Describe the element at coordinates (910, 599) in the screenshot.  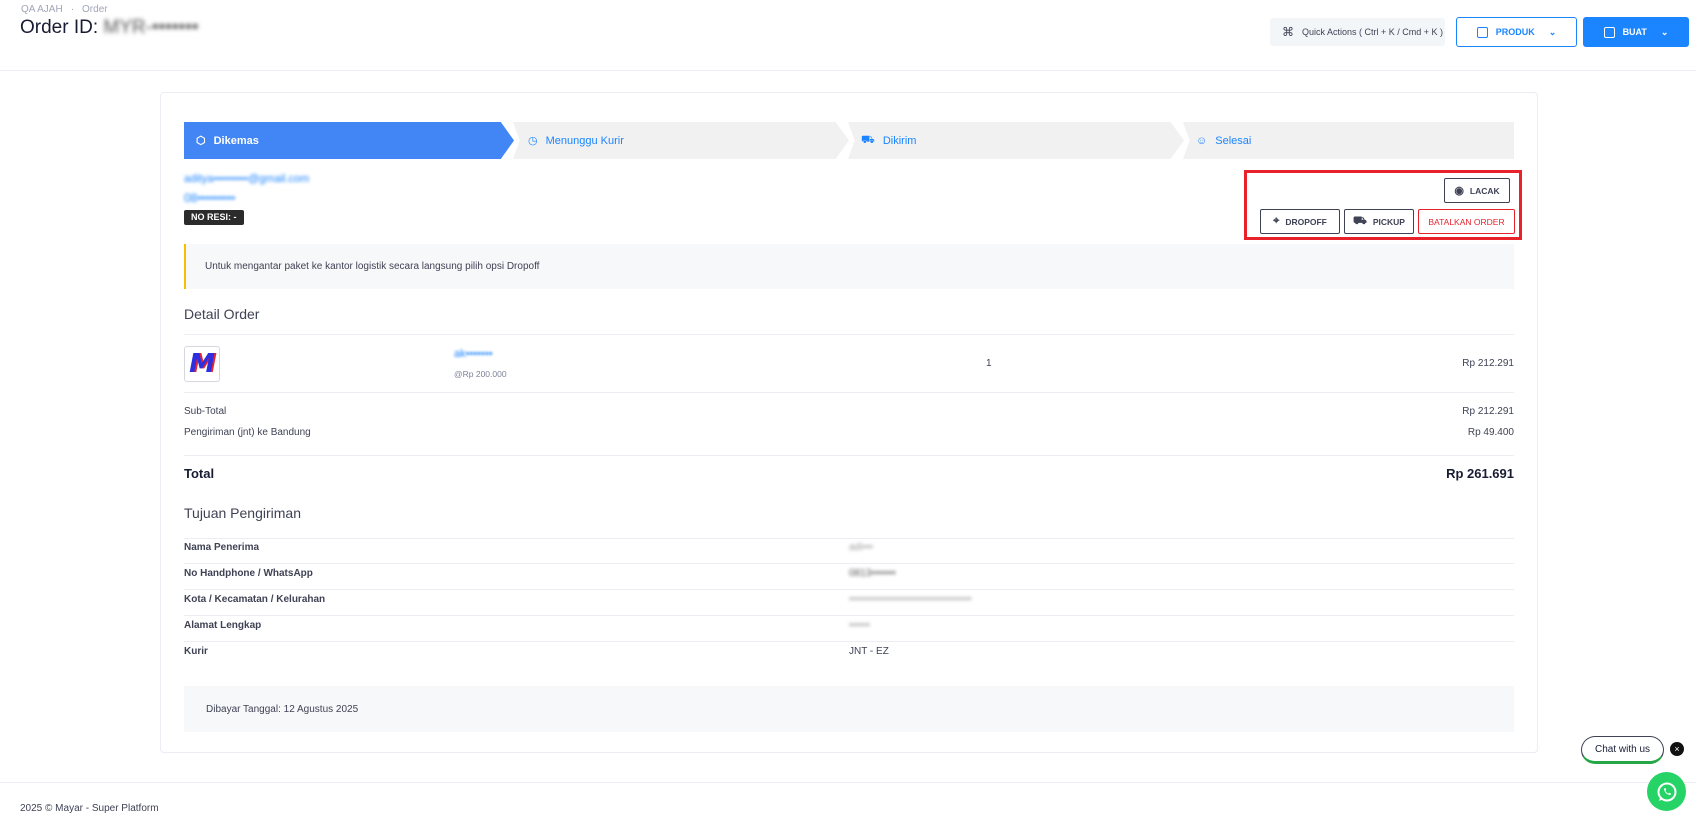
I see `kota-value: •••••••••••••••••••••••••••••••••••` at that location.